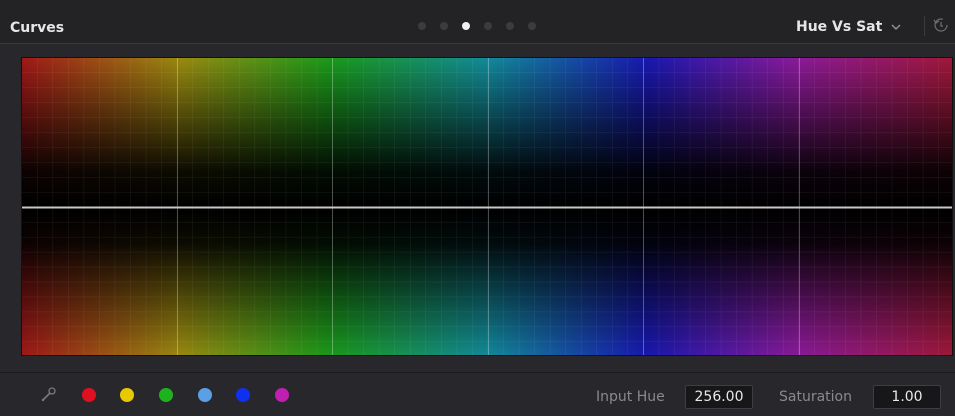  Describe the element at coordinates (907, 397) in the screenshot. I see `saturation-field: 1.00` at that location.